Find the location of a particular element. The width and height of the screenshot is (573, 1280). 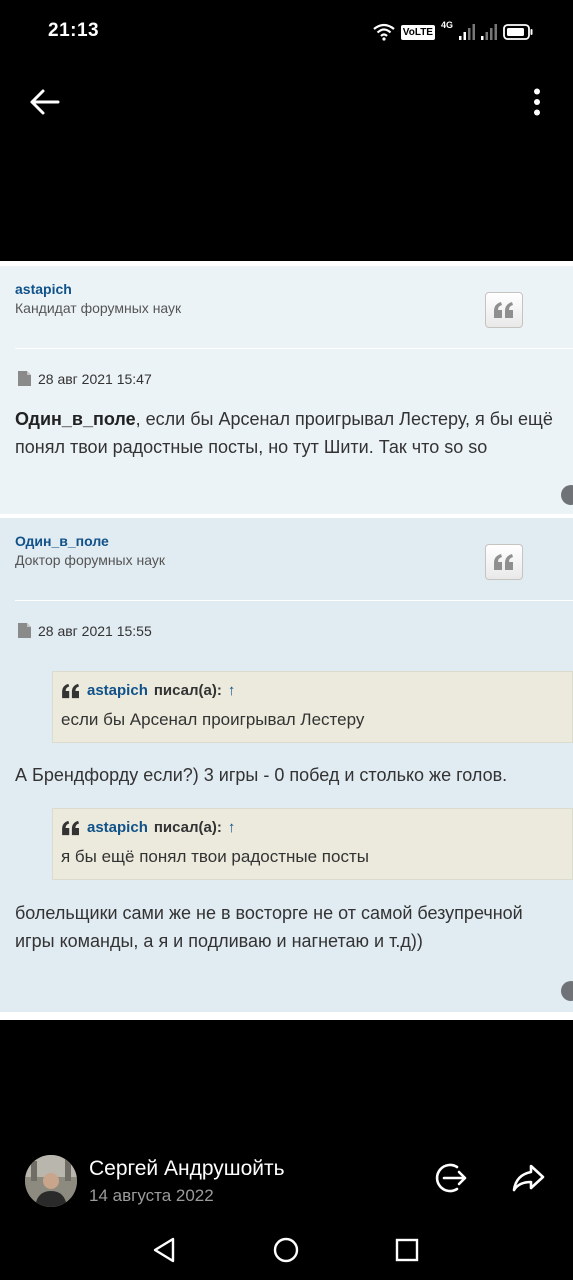

nav-recents-button is located at coordinates (407, 1250).